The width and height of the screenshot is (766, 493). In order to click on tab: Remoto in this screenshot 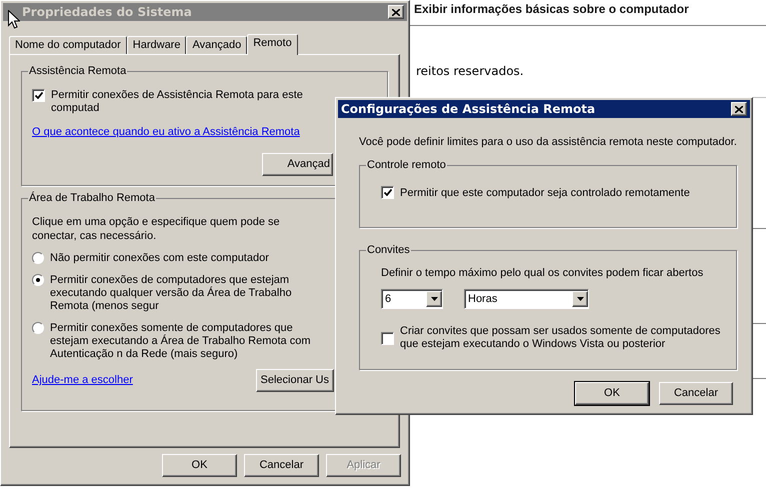, I will do `click(272, 44)`.